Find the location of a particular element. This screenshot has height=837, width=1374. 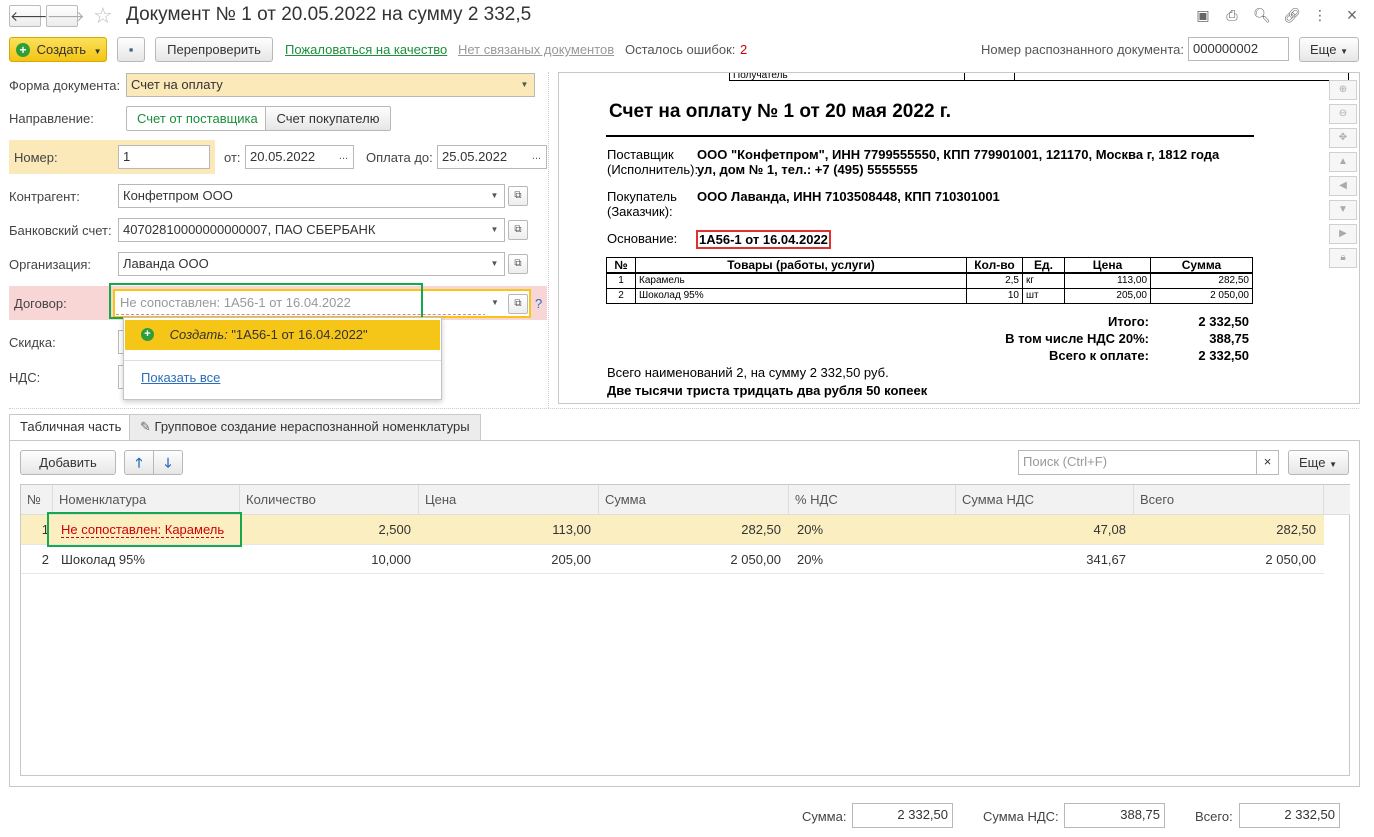

zoom-out-icon: ⊖ is located at coordinates (1343, 114).